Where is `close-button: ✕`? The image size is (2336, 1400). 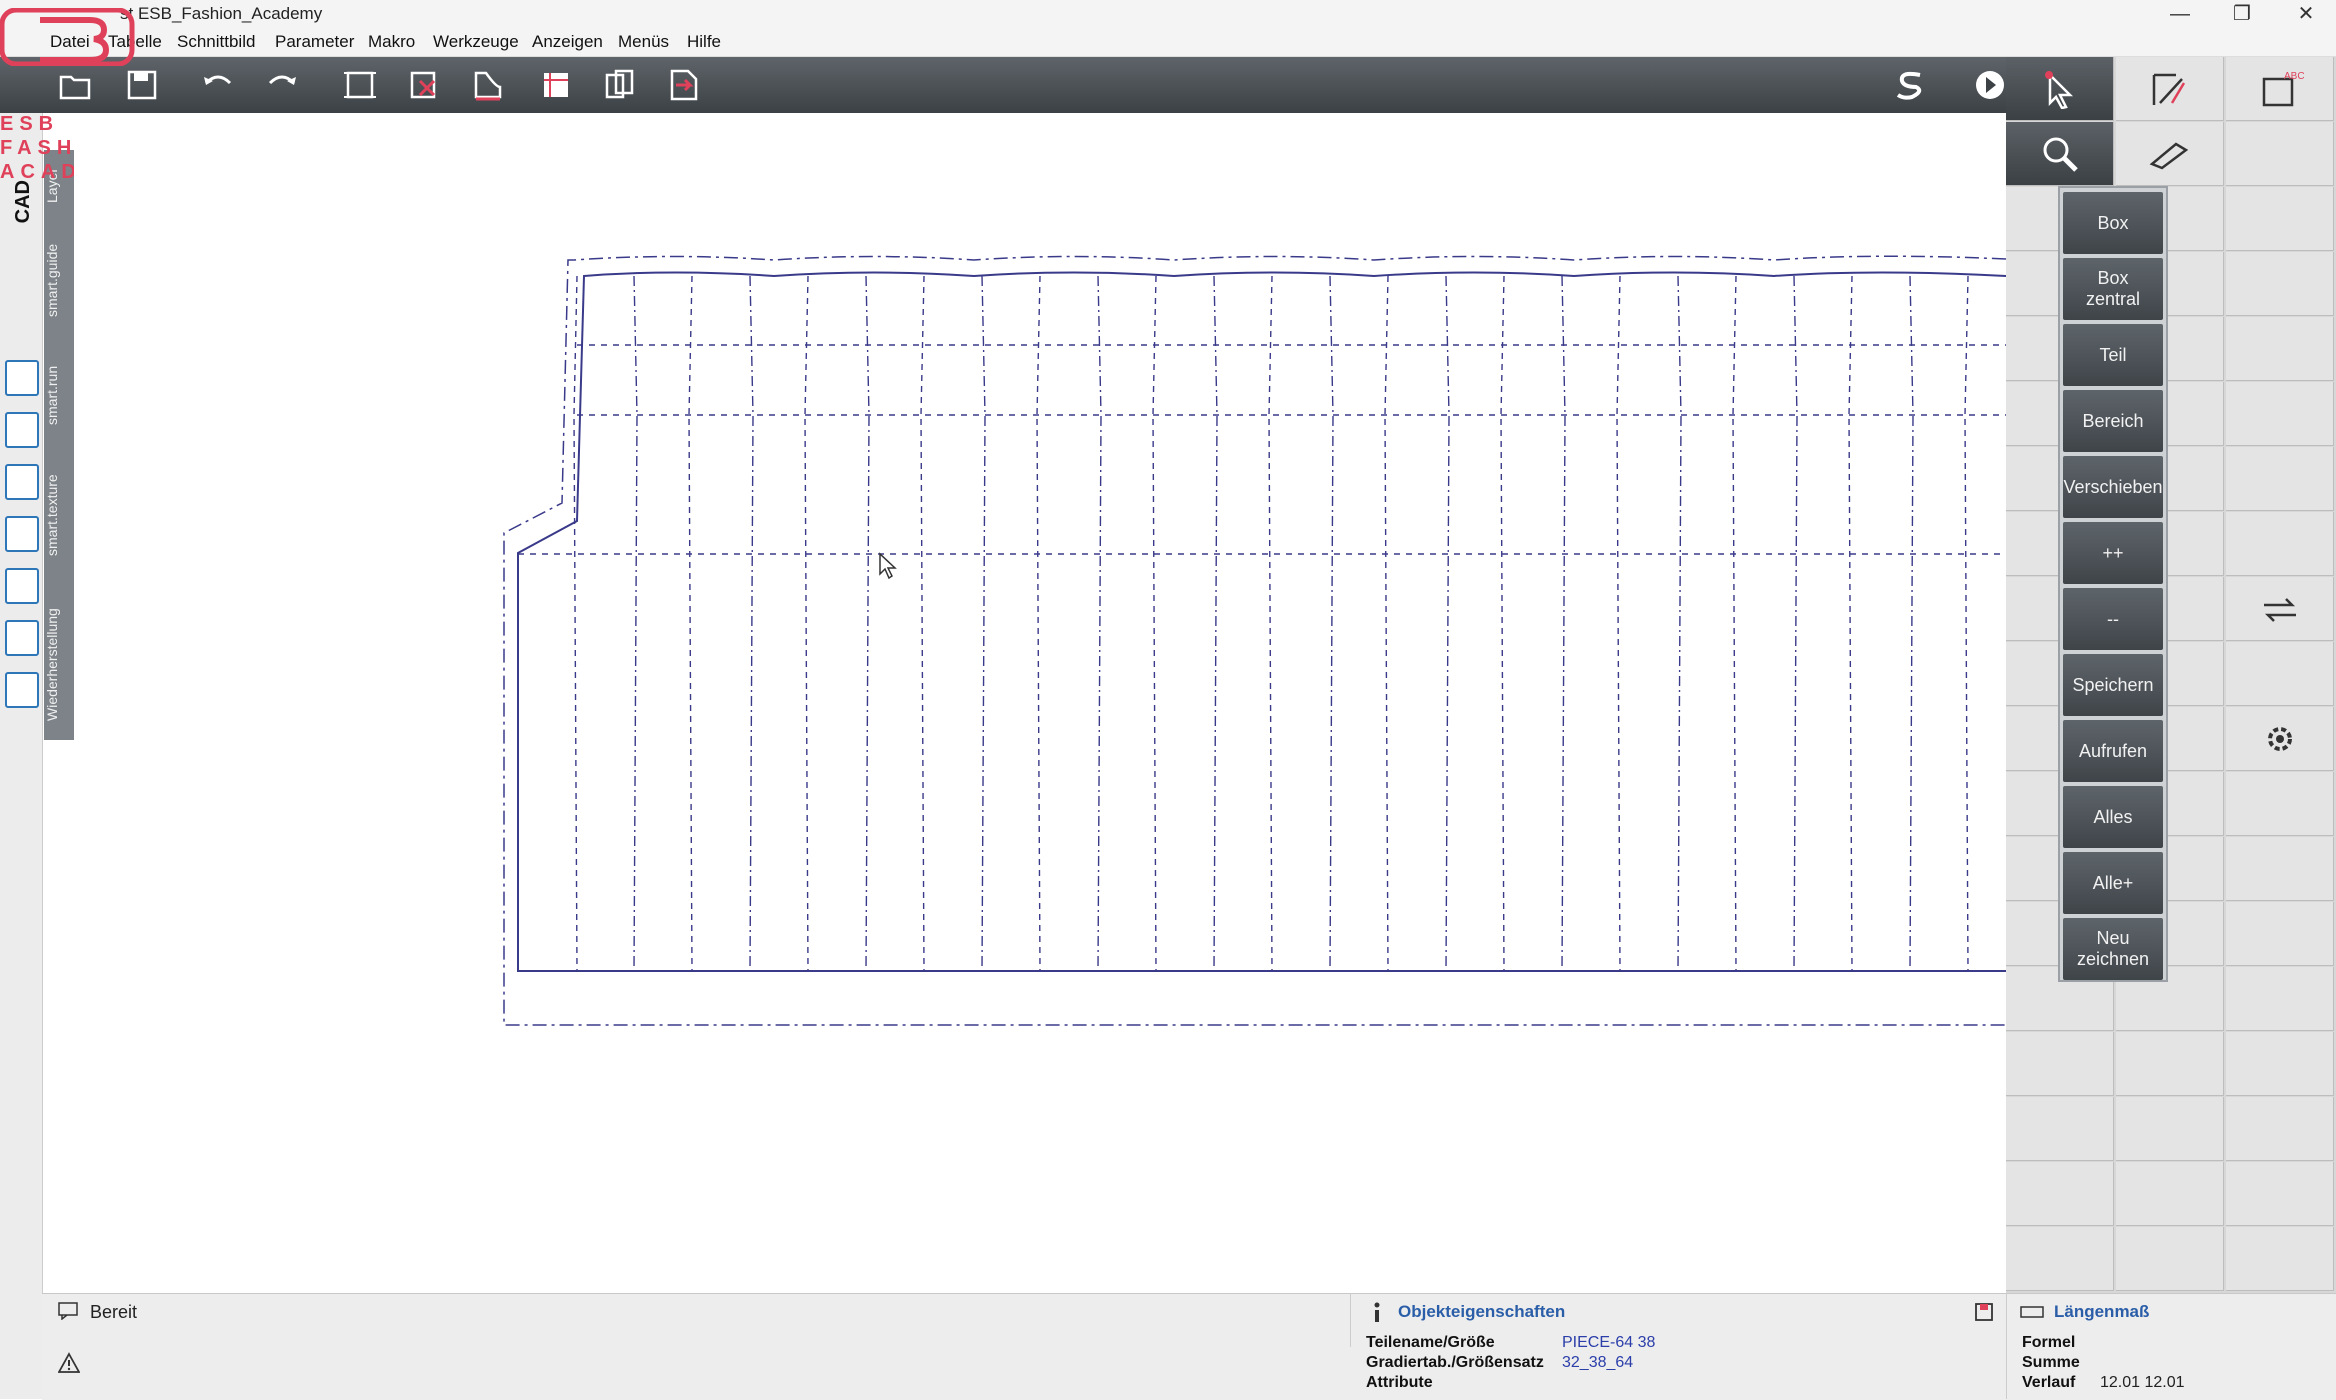
close-button: ✕ is located at coordinates (2306, 14).